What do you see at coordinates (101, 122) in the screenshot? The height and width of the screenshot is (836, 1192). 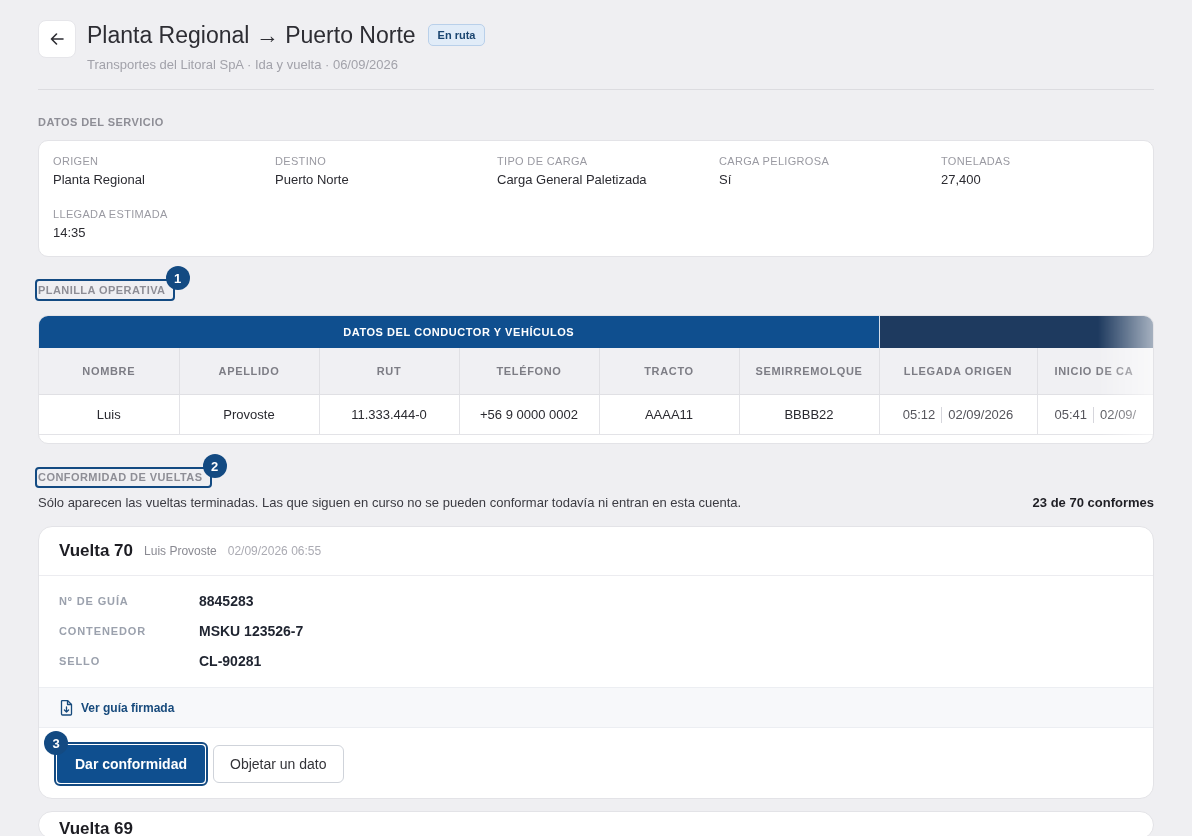 I see `section-title: DATOS DEL SERVICIO` at bounding box center [101, 122].